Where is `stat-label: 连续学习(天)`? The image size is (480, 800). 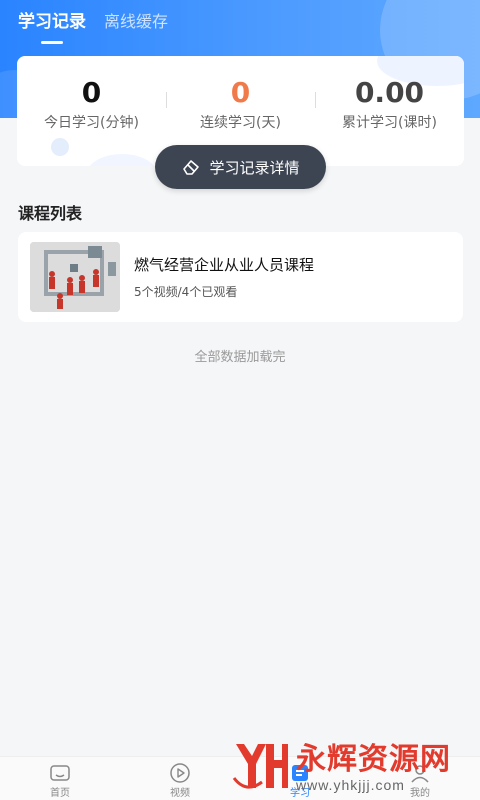
stat-label: 连续学习(天) is located at coordinates (240, 123).